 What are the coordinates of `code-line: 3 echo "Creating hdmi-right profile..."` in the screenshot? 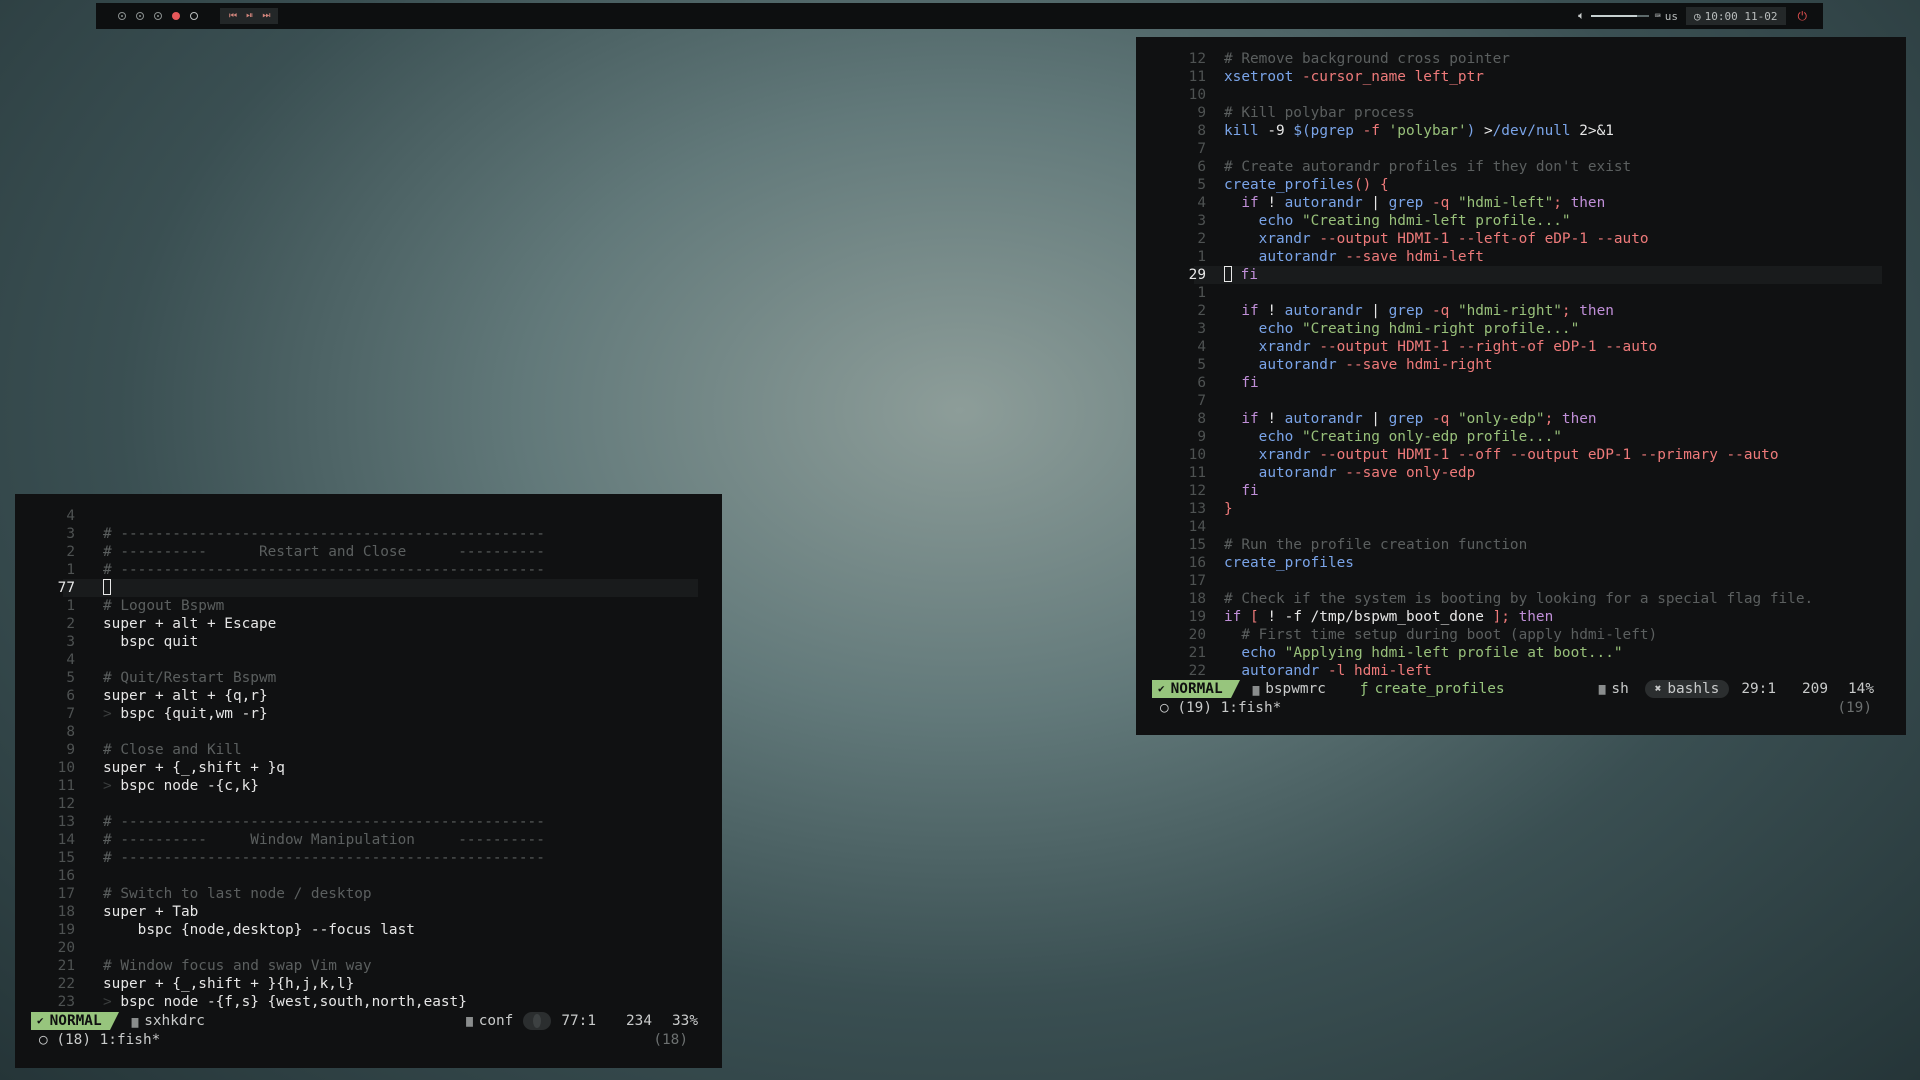 It's located at (1521, 329).